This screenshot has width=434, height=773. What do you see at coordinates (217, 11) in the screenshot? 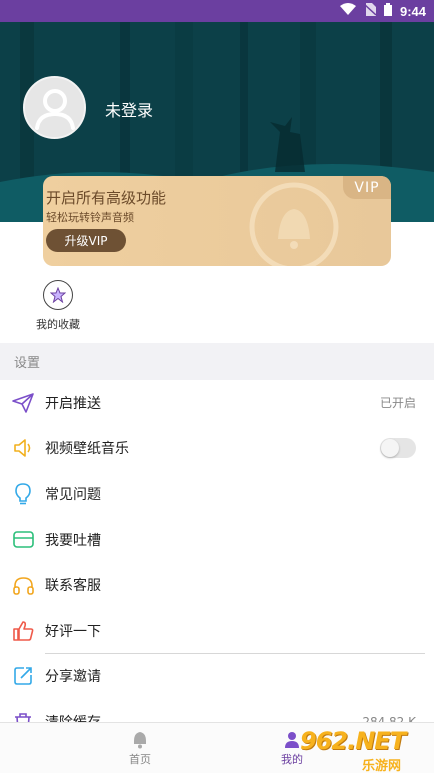
I see `status-bar: 9:44` at bounding box center [217, 11].